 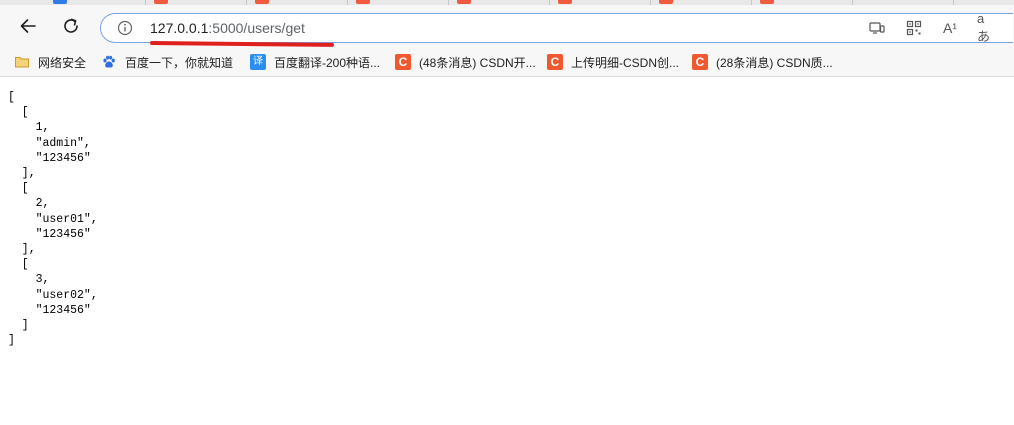 I want to click on reload-button, so click(x=71, y=26).